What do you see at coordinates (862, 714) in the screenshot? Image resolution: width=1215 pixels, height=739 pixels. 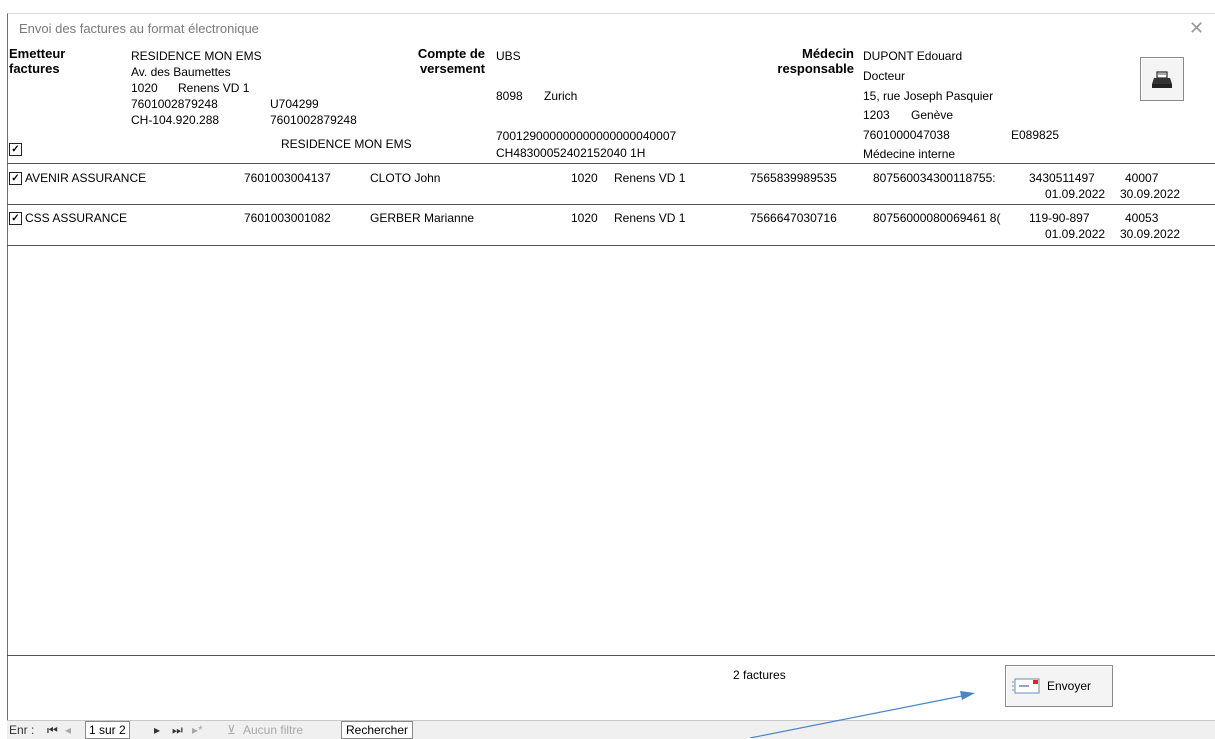 I see `annotation-arrow` at bounding box center [862, 714].